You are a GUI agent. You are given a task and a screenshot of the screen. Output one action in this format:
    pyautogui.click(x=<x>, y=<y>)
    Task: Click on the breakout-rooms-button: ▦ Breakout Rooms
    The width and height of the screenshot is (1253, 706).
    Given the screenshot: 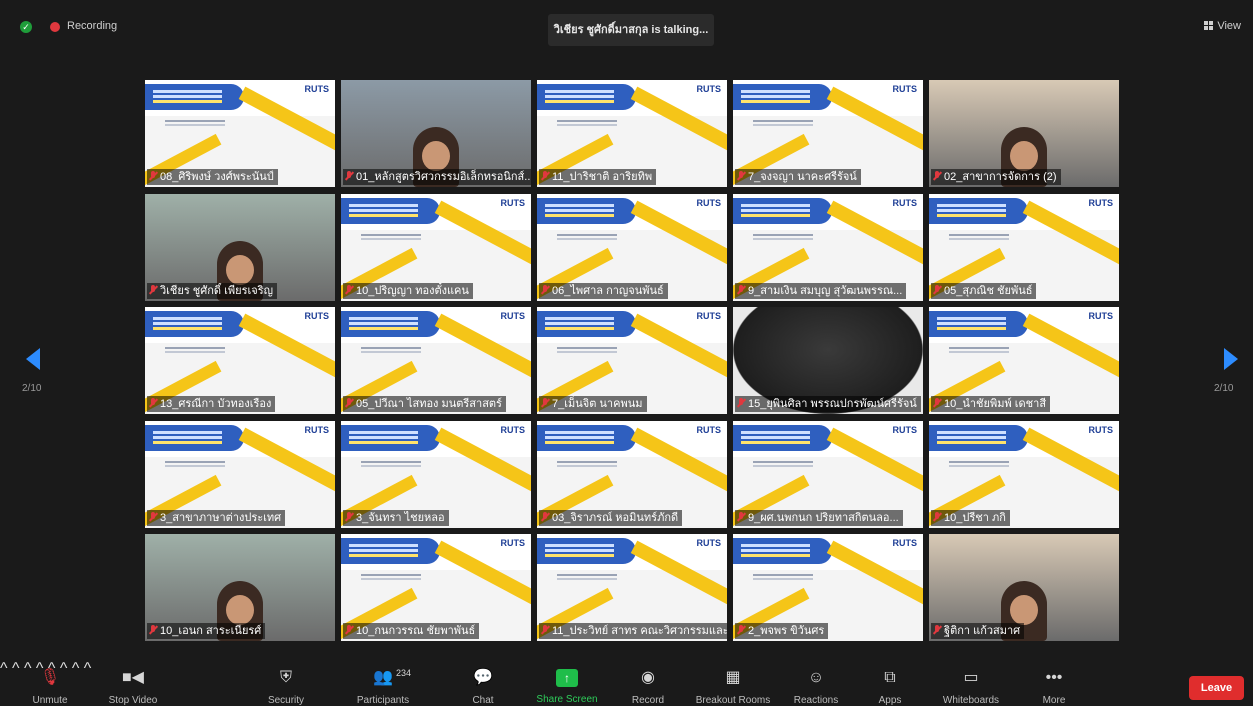 What is the action you would take?
    pyautogui.click(x=733, y=683)
    